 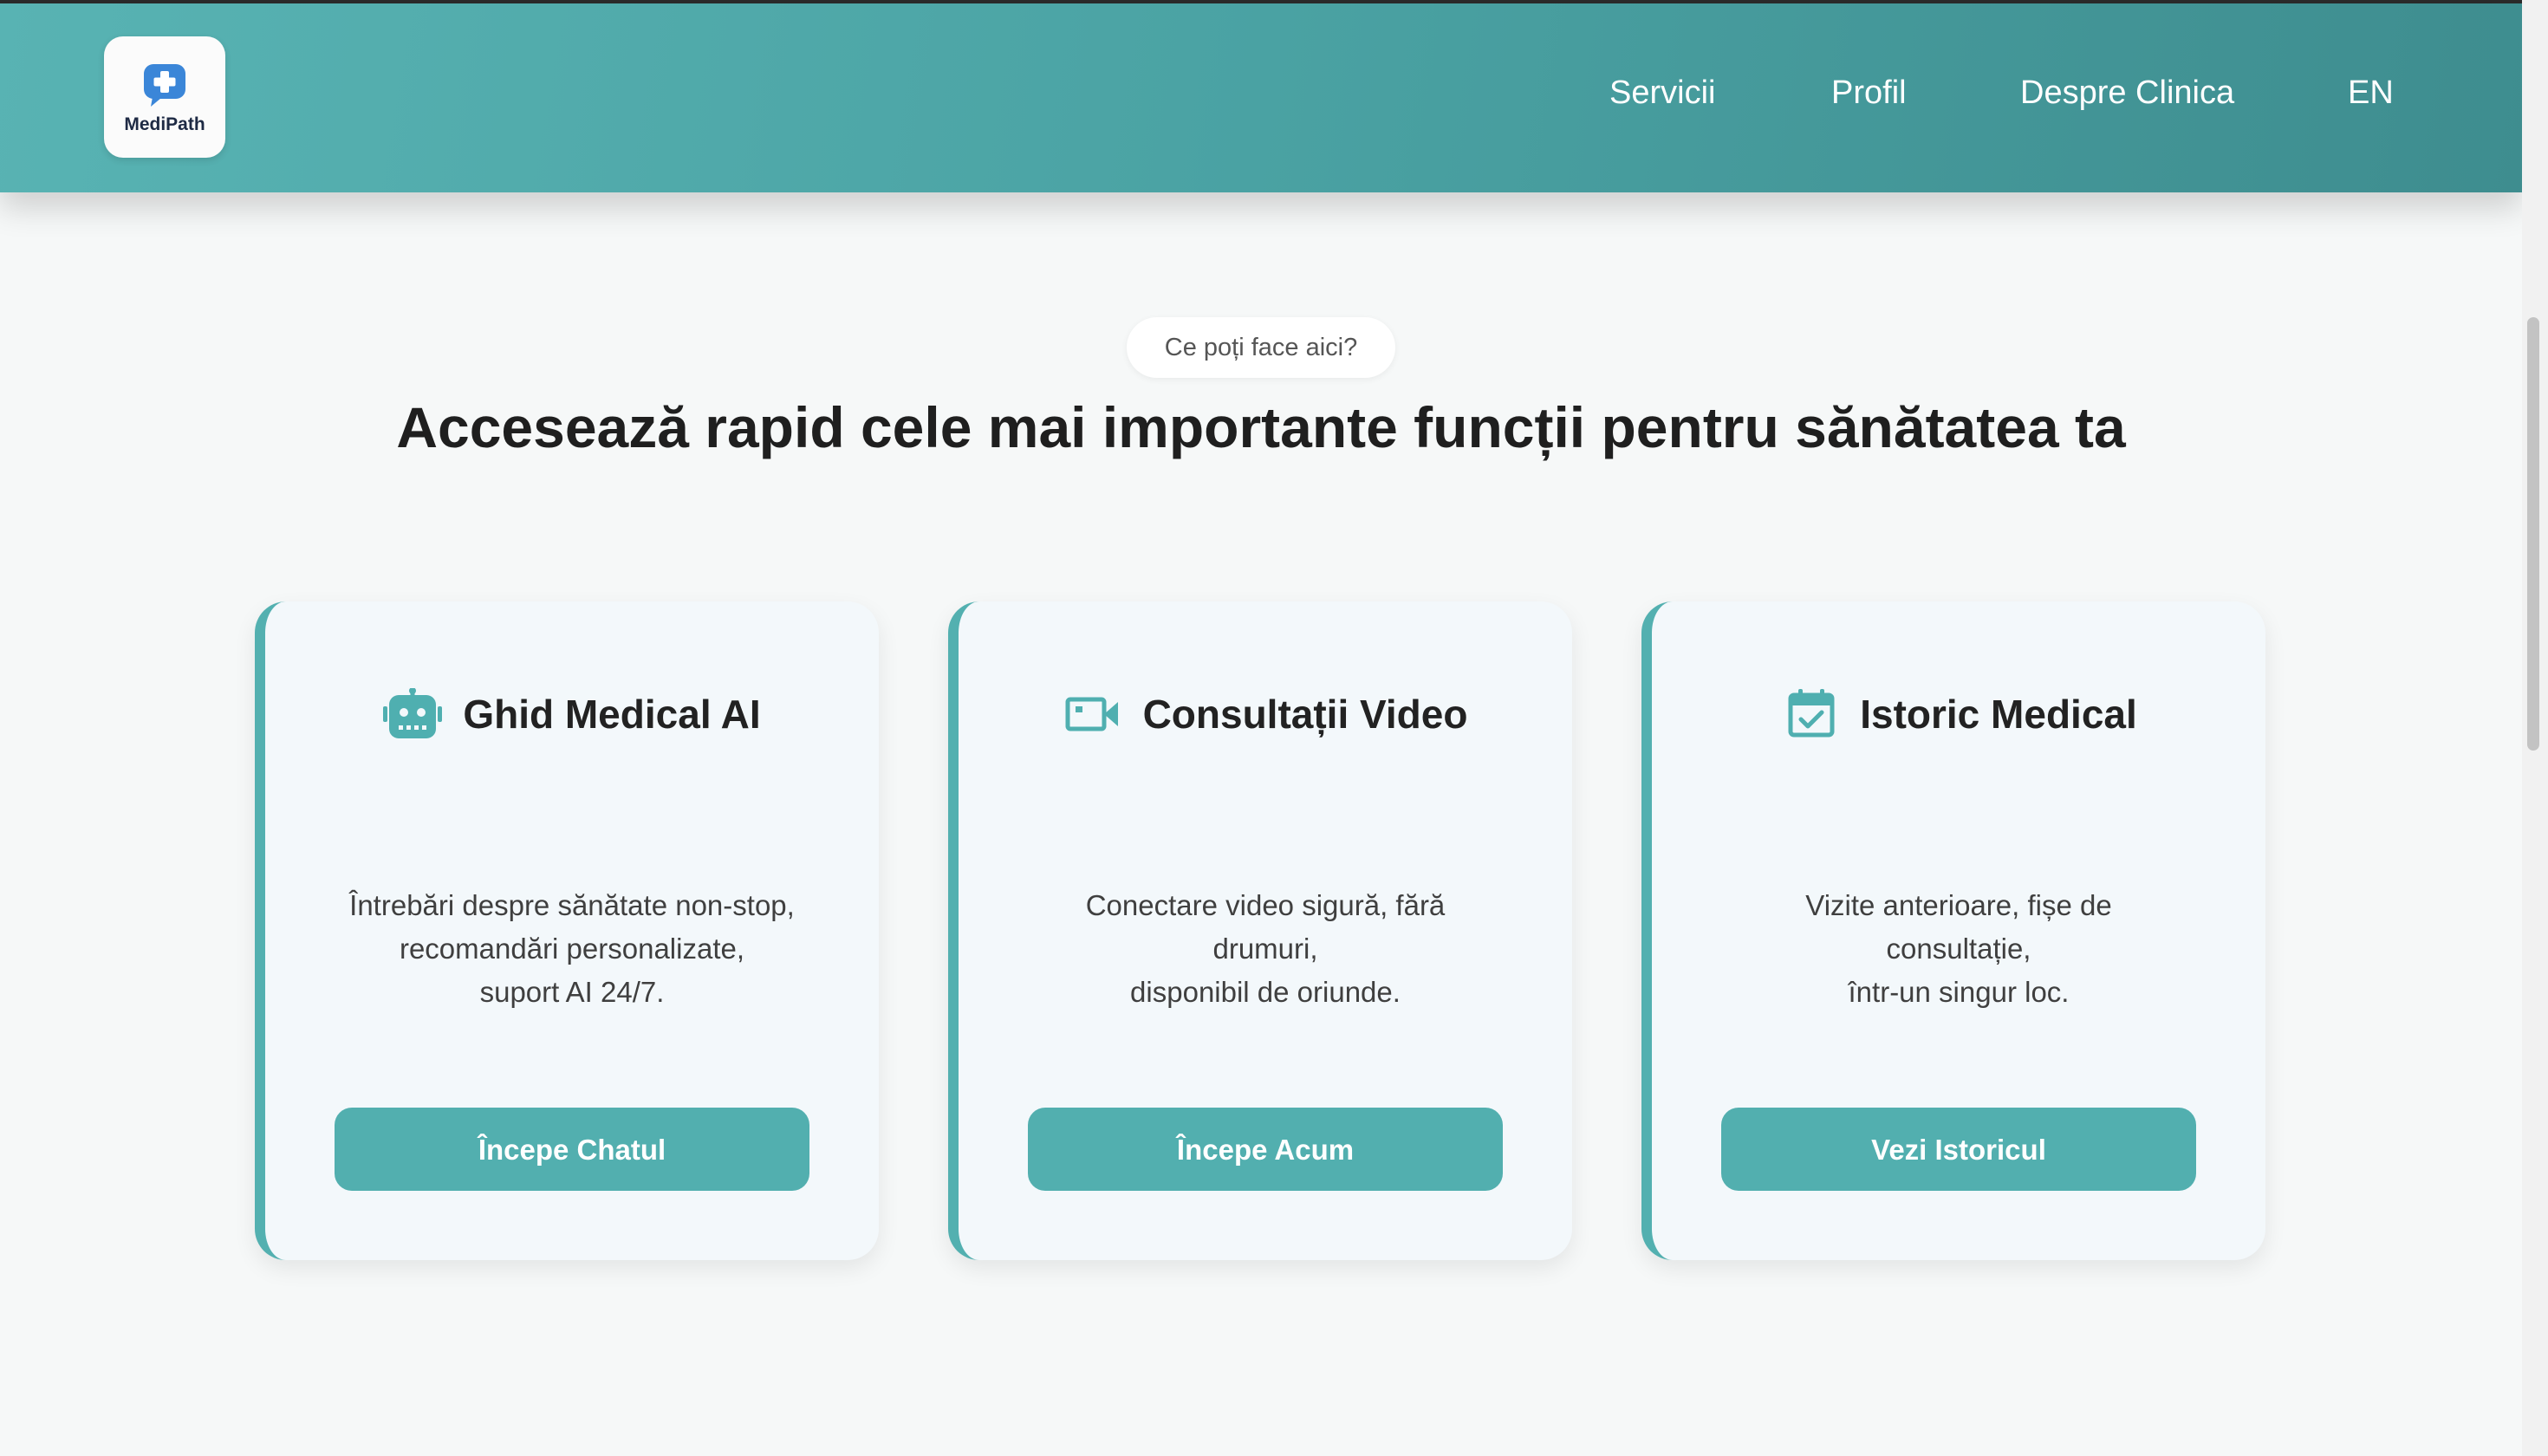 I want to click on card-desc-line: suport AI 24/7., so click(x=572, y=992).